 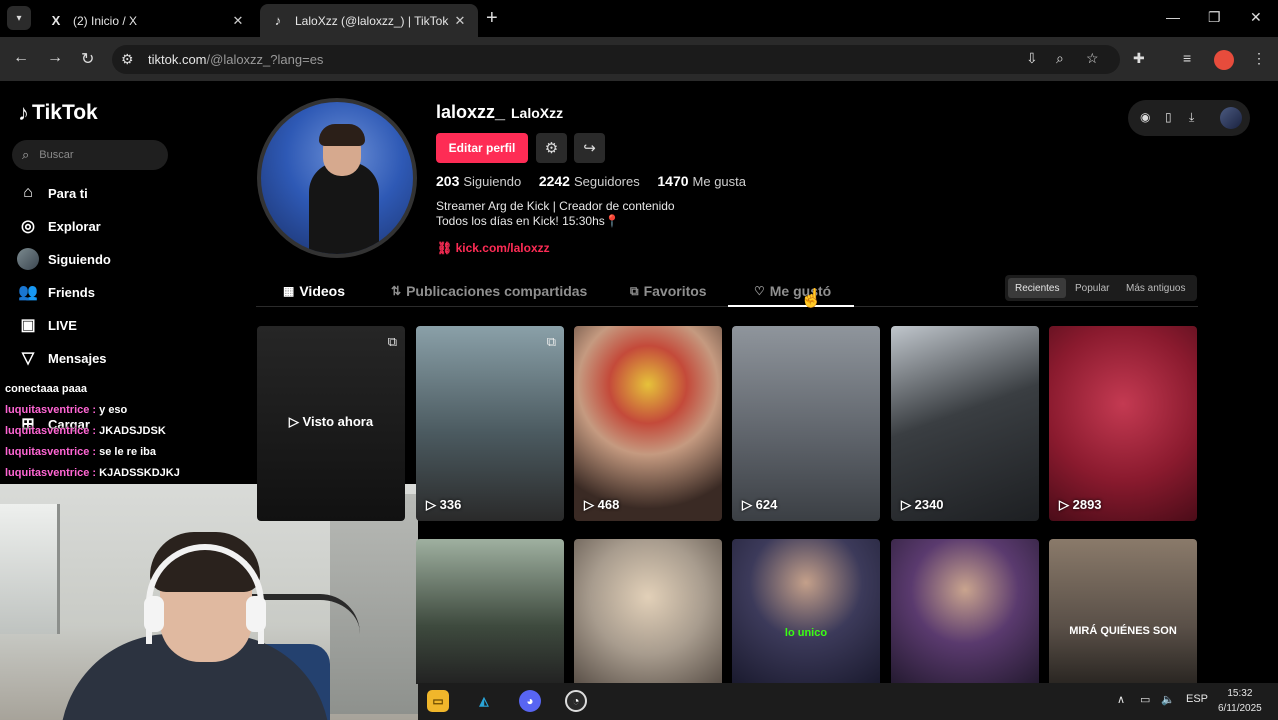 I want to click on volume-icon: 🔈, so click(x=1168, y=699).